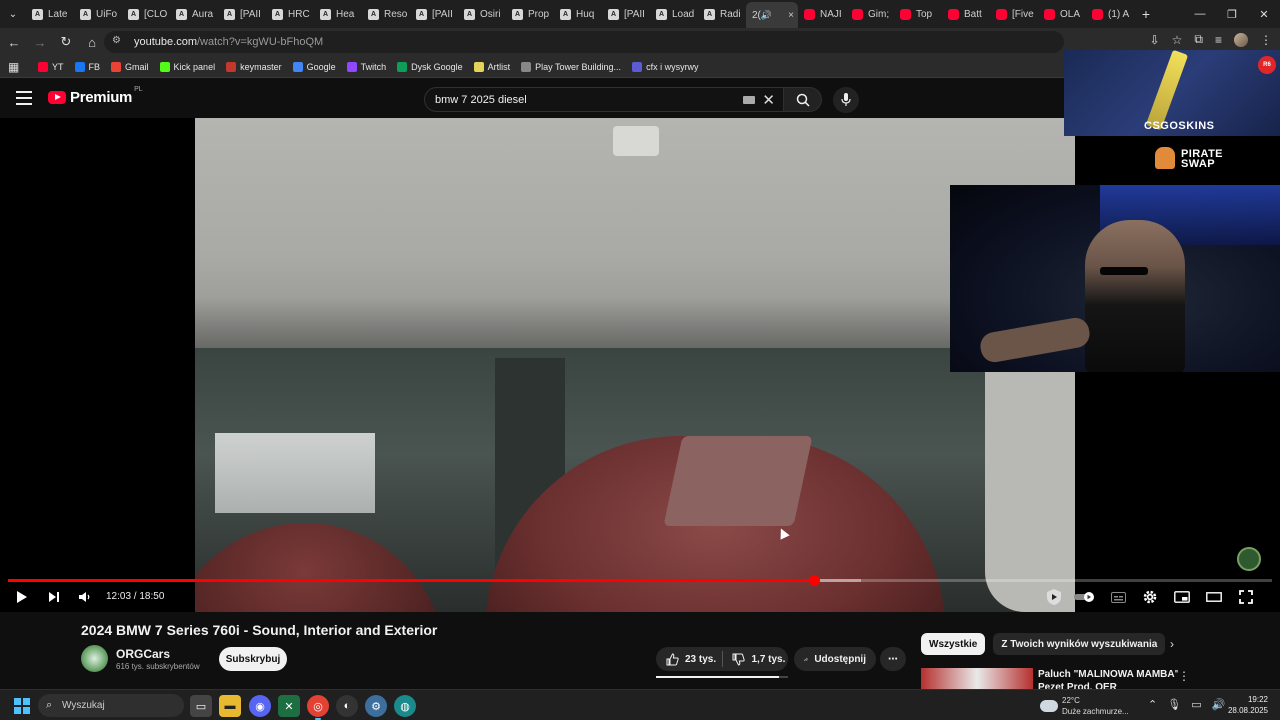 This screenshot has height=720, width=1280. What do you see at coordinates (386, 14) in the screenshot?
I see `browser-tab: A Reso` at bounding box center [386, 14].